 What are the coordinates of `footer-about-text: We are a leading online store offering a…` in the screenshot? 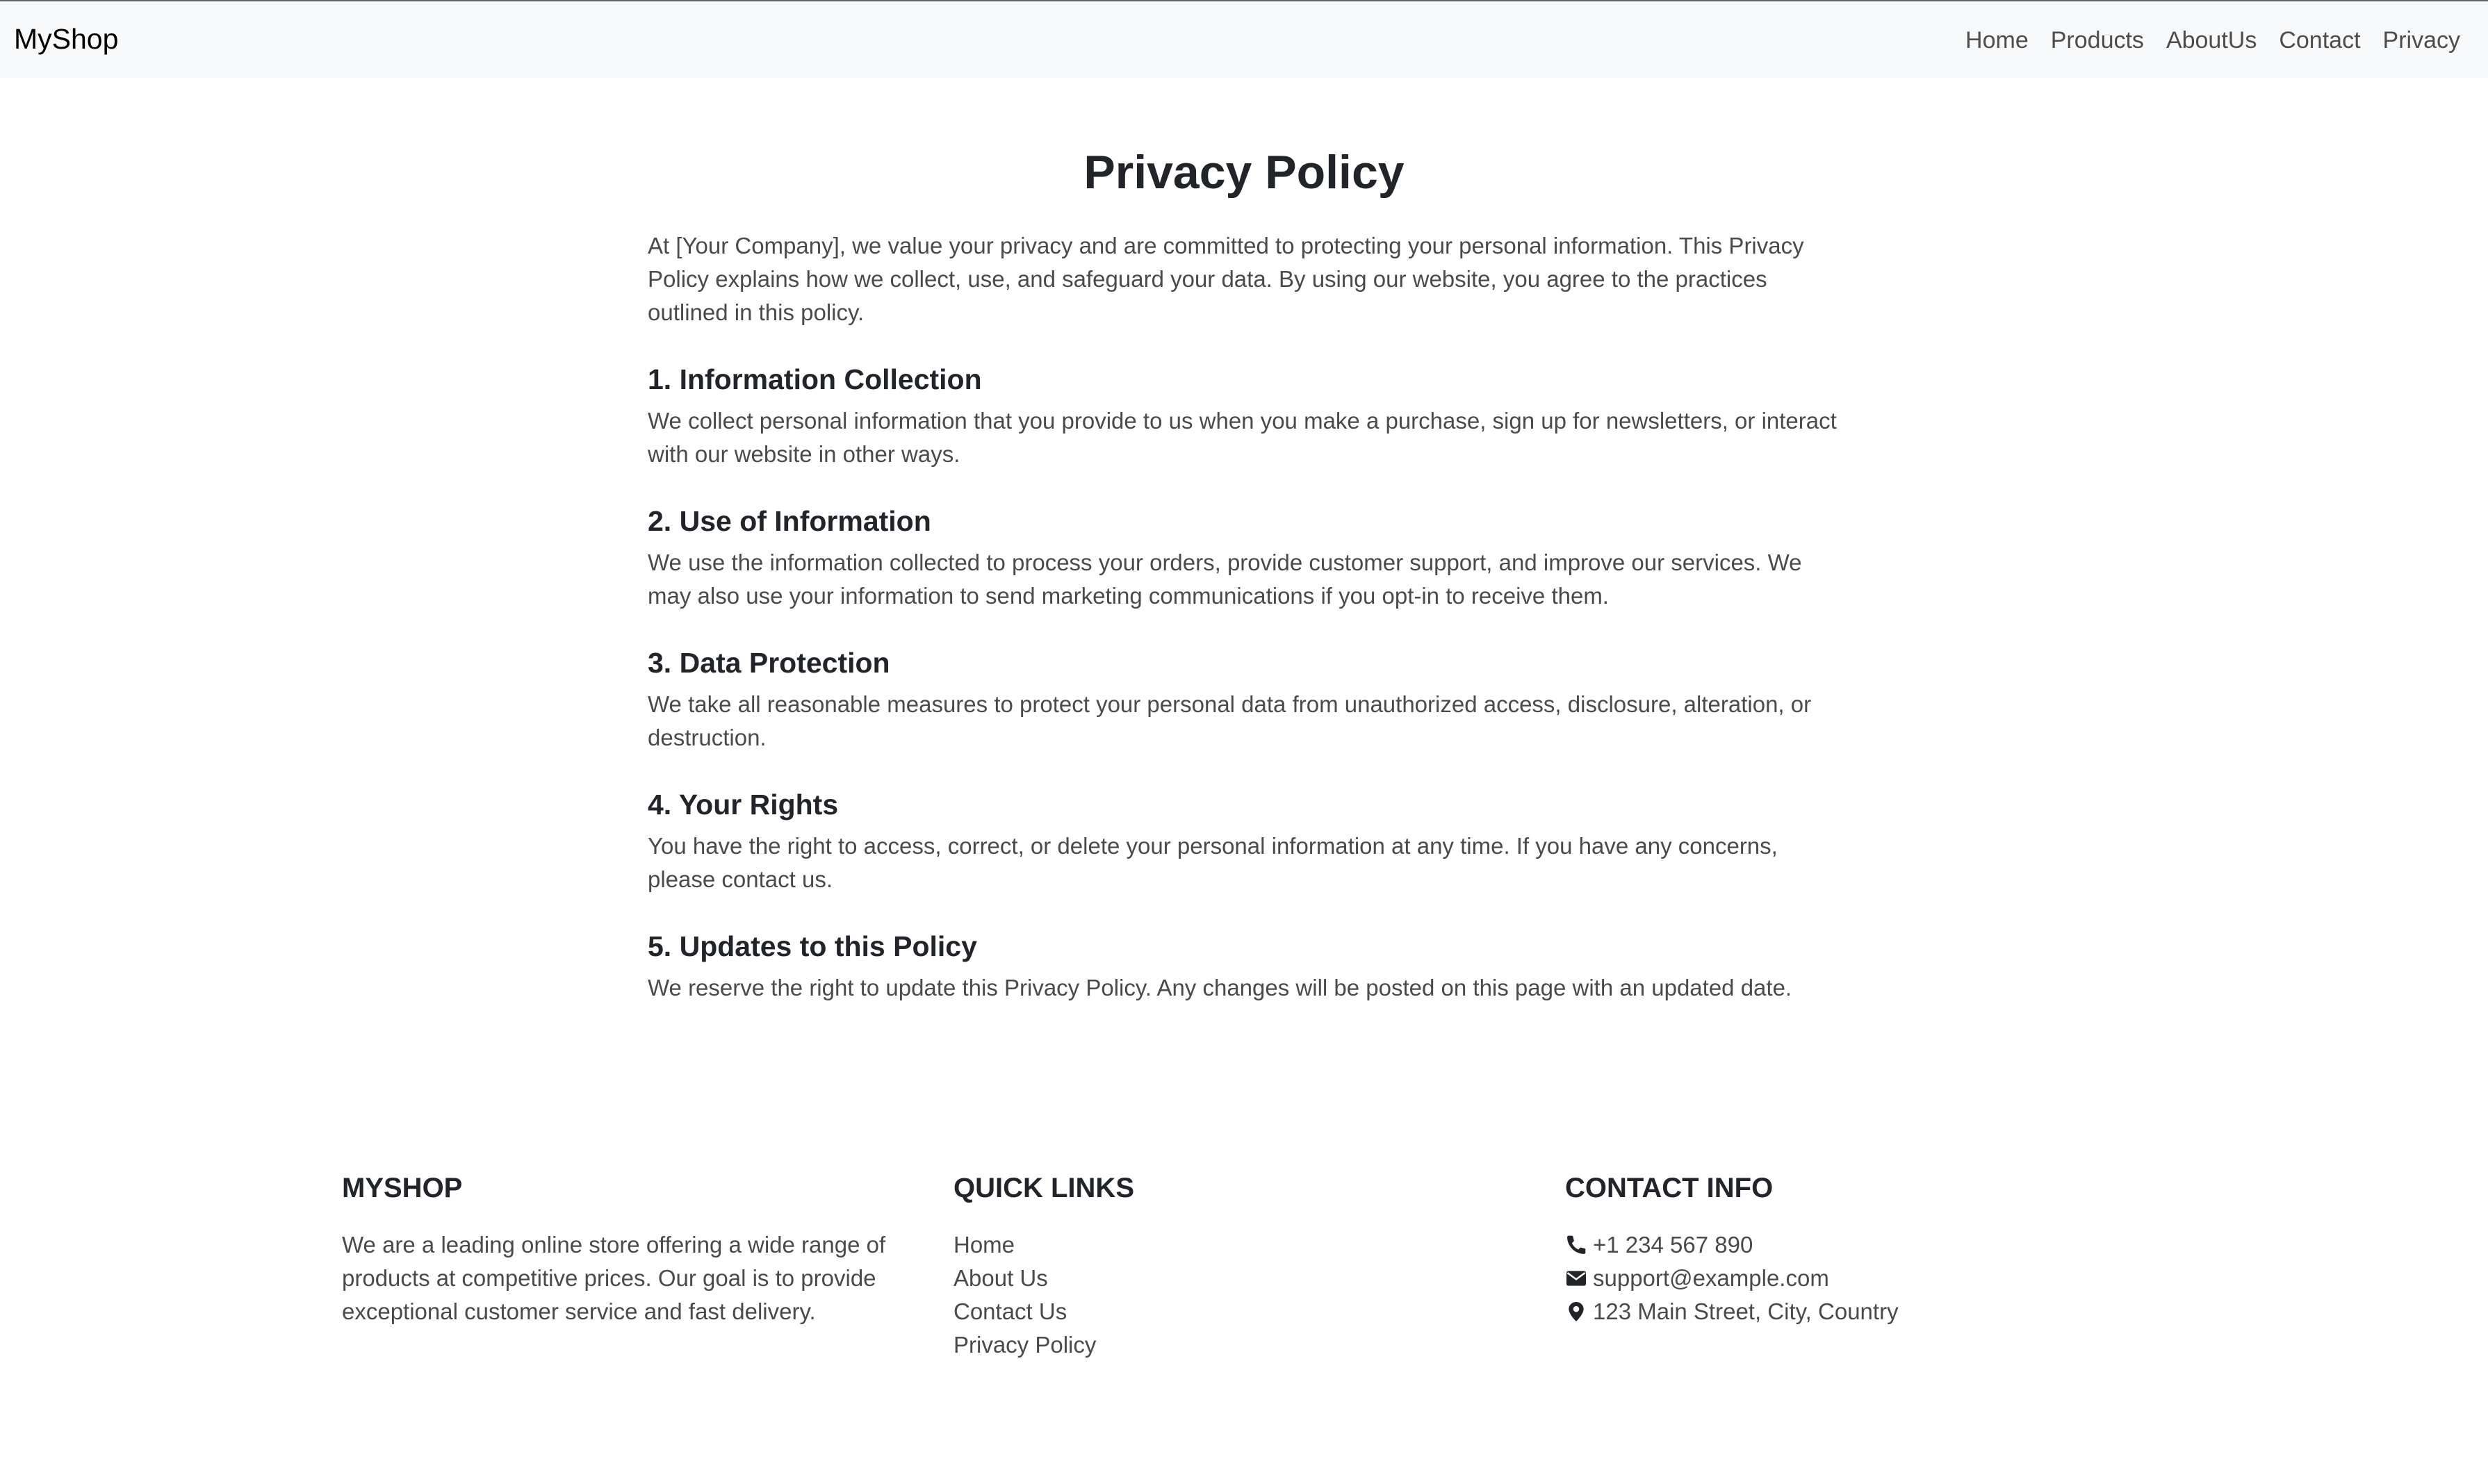 It's located at (614, 1278).